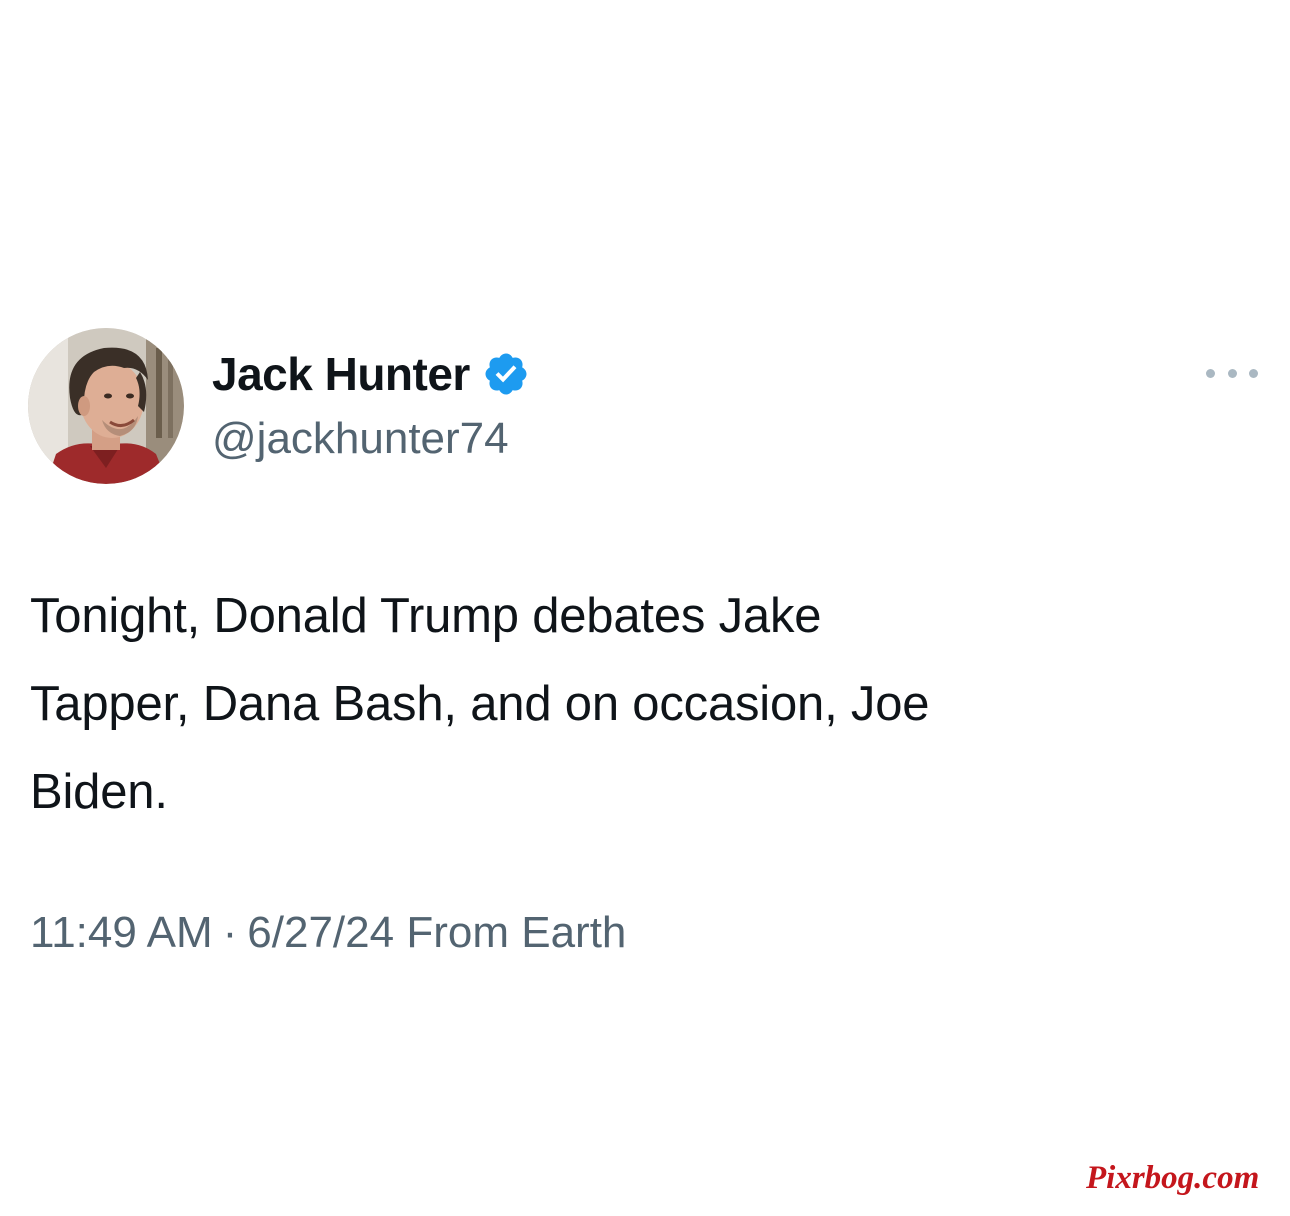 The width and height of the screenshot is (1290, 1216). Describe the element at coordinates (121, 932) in the screenshot. I see `tweet-time: 11:49 AM` at that location.